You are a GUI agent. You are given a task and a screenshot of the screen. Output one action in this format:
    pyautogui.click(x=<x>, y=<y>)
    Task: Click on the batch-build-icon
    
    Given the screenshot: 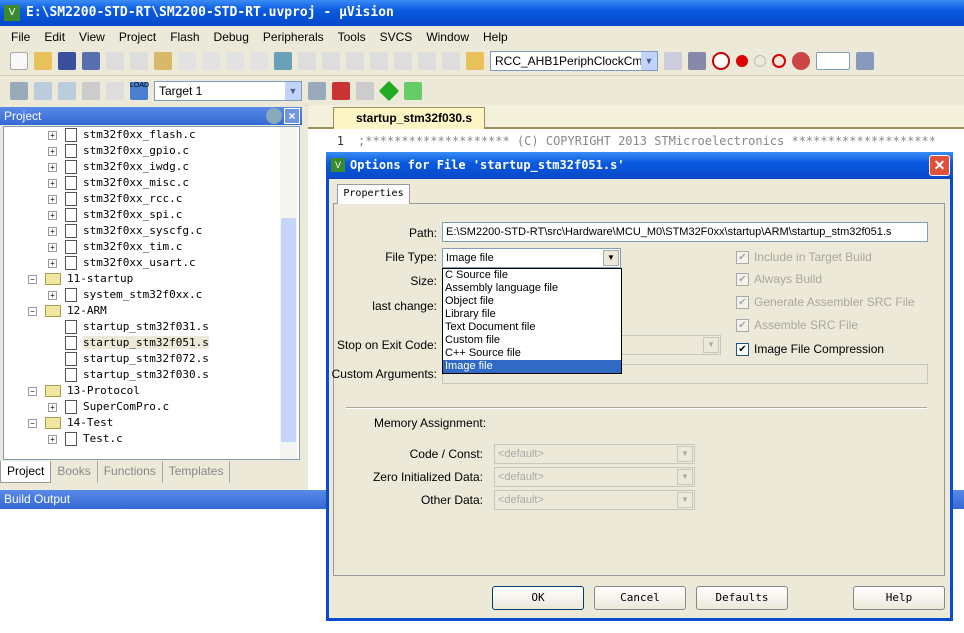 What is the action you would take?
    pyautogui.click(x=91, y=91)
    